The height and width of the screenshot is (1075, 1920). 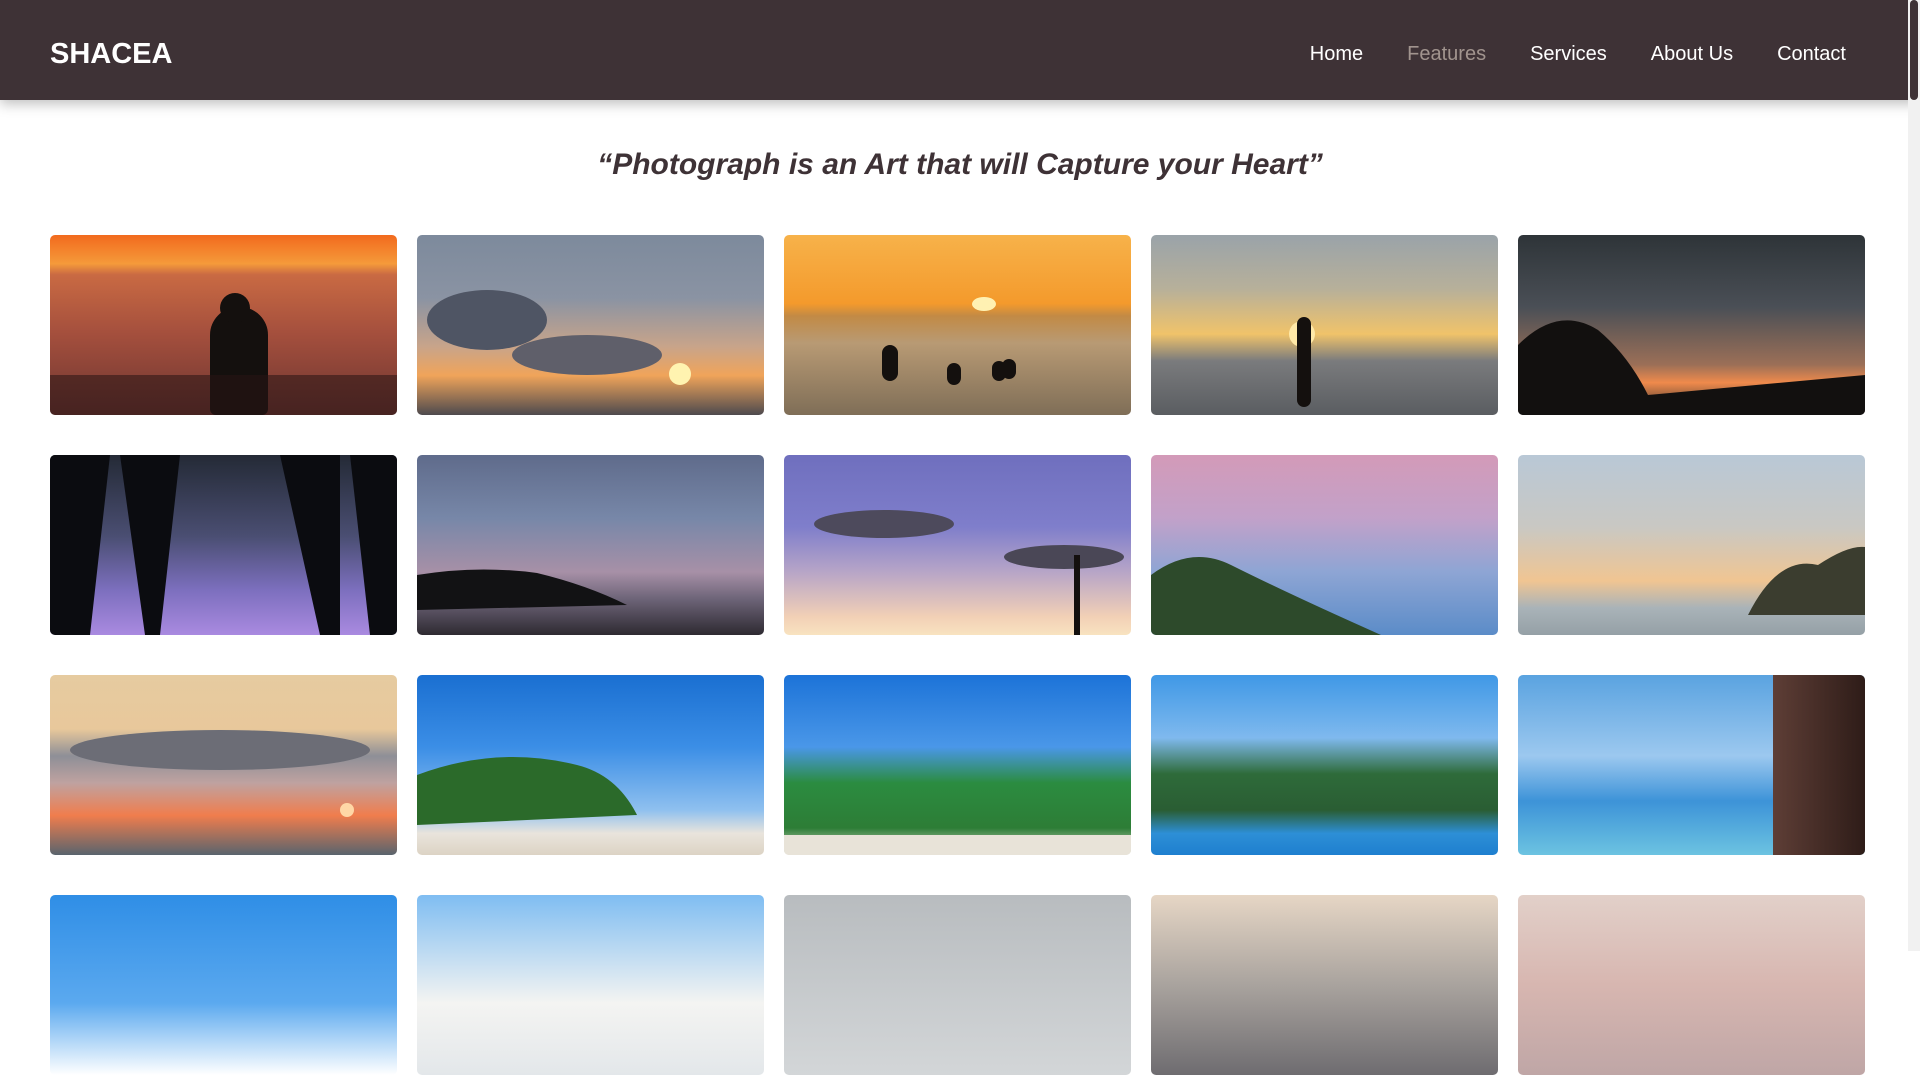 What do you see at coordinates (1691, 985) in the screenshot?
I see `photo-pink-clouds` at bounding box center [1691, 985].